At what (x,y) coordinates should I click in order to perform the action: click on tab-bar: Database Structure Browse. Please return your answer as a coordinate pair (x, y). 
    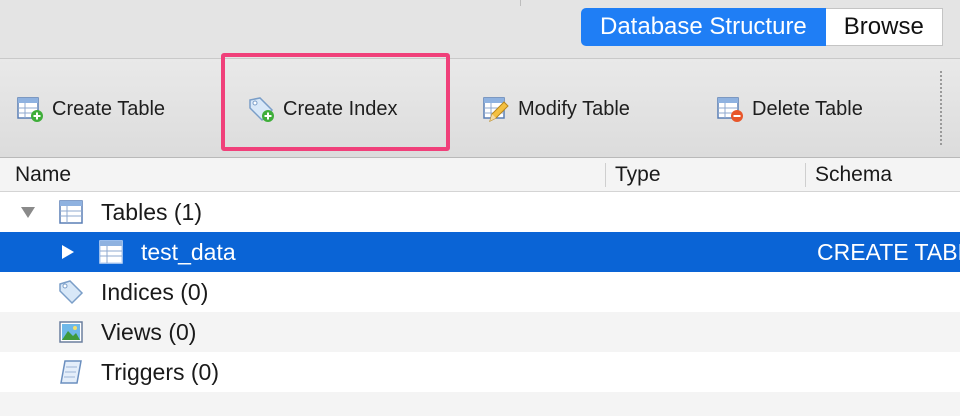
    Looking at the image, I should click on (762, 27).